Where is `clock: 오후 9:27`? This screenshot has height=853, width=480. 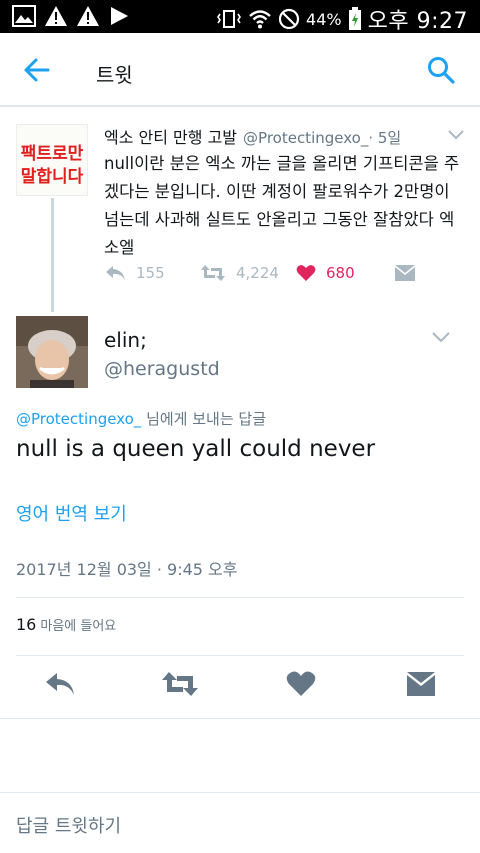 clock: 오후 9:27 is located at coordinates (417, 21).